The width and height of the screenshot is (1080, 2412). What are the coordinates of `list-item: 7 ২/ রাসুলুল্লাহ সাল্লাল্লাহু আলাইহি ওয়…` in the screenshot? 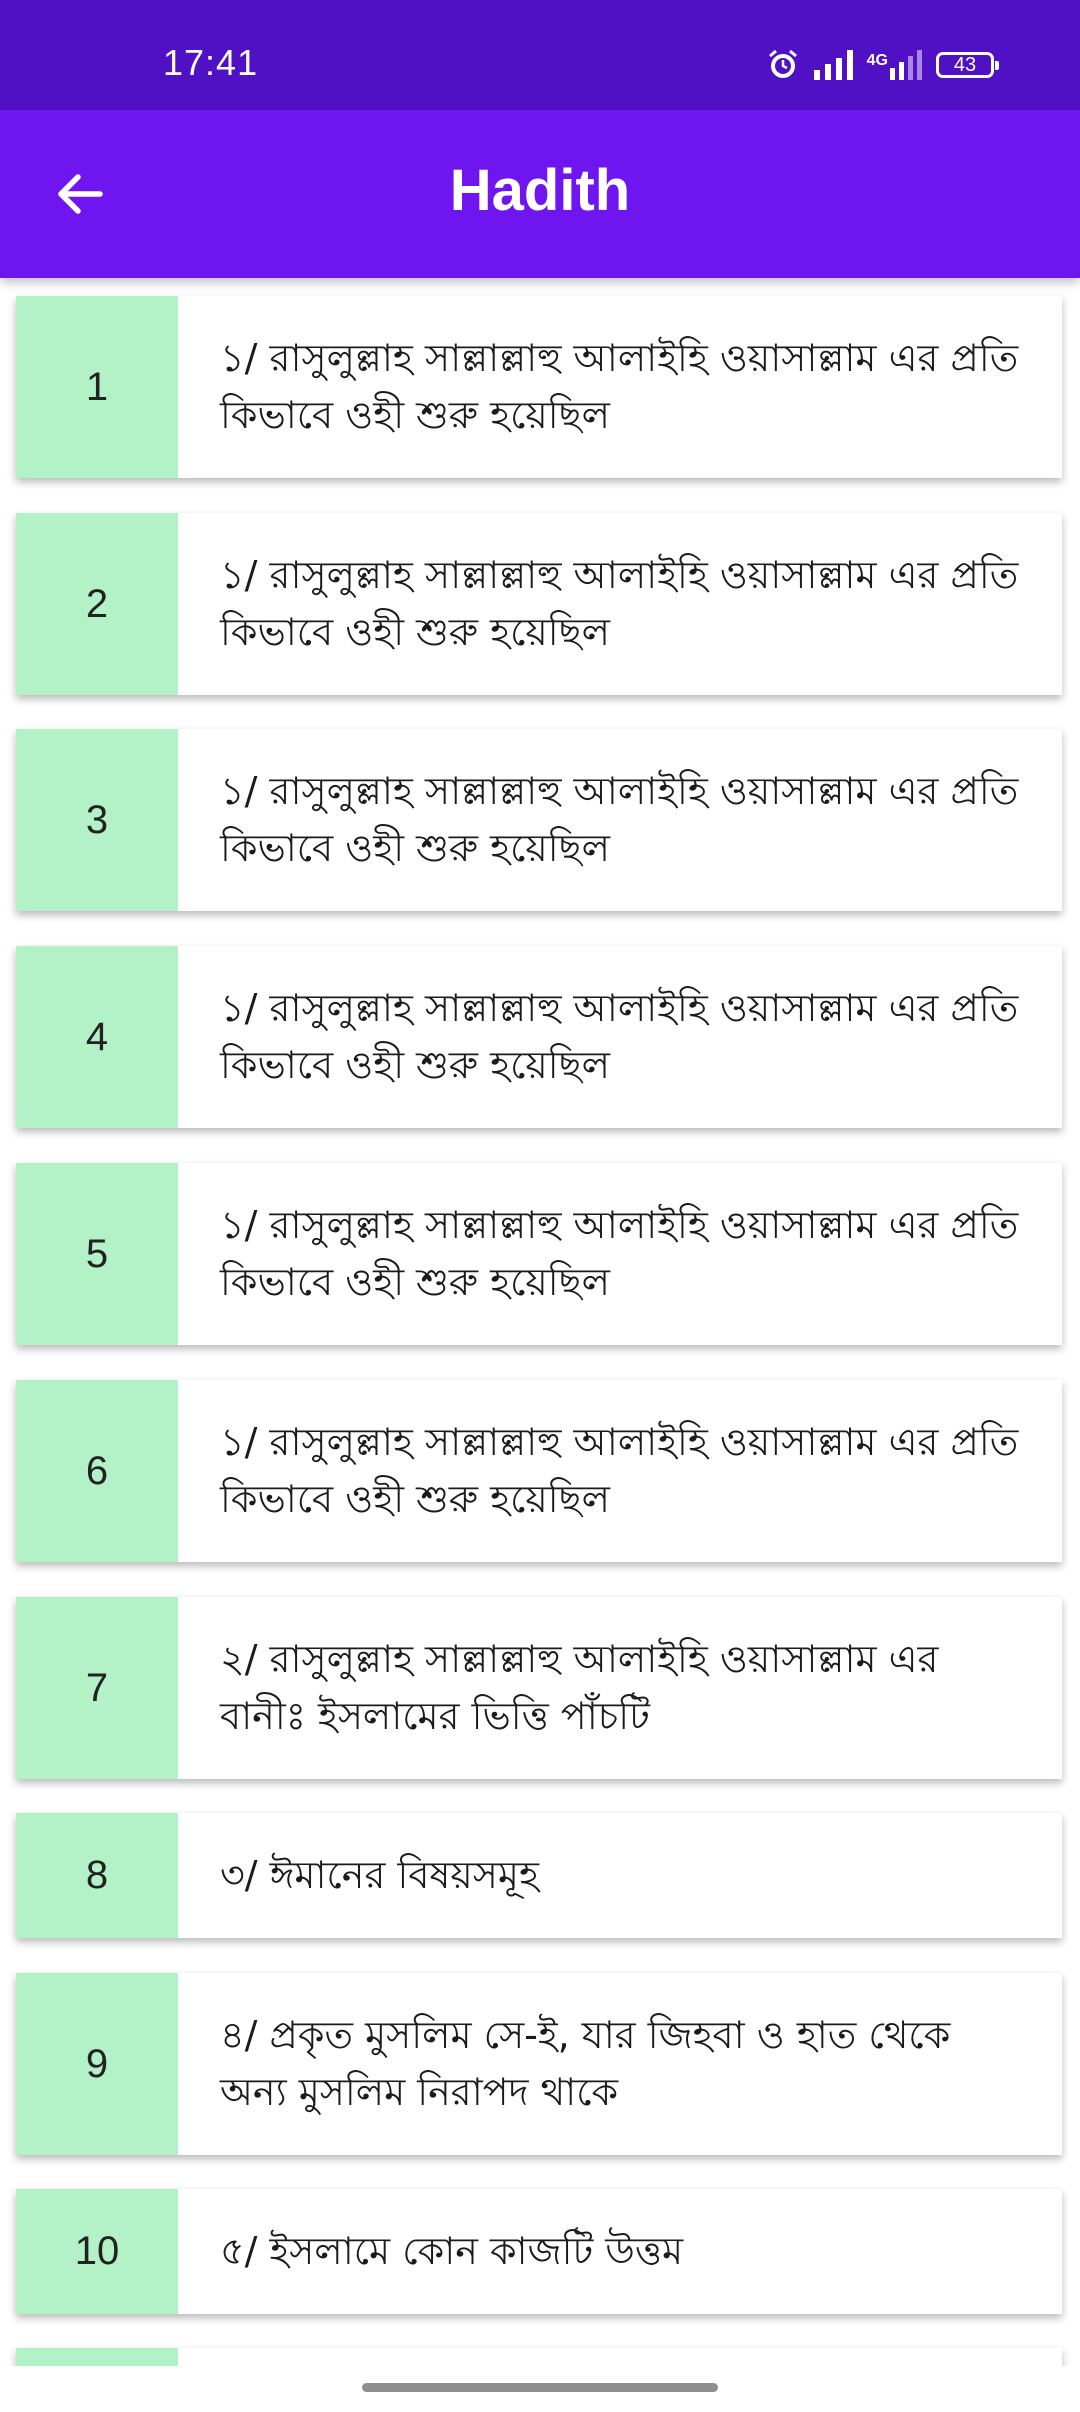 It's located at (539, 1688).